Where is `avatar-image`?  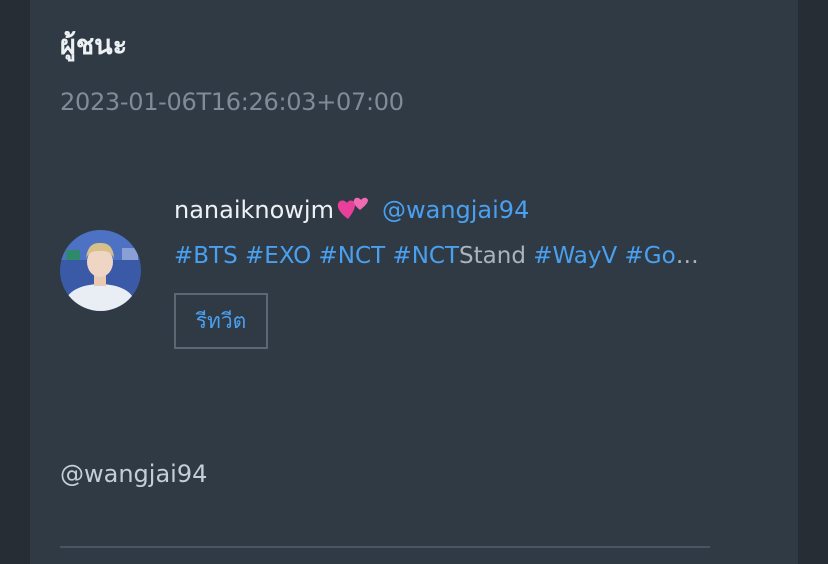 avatar-image is located at coordinates (100, 270).